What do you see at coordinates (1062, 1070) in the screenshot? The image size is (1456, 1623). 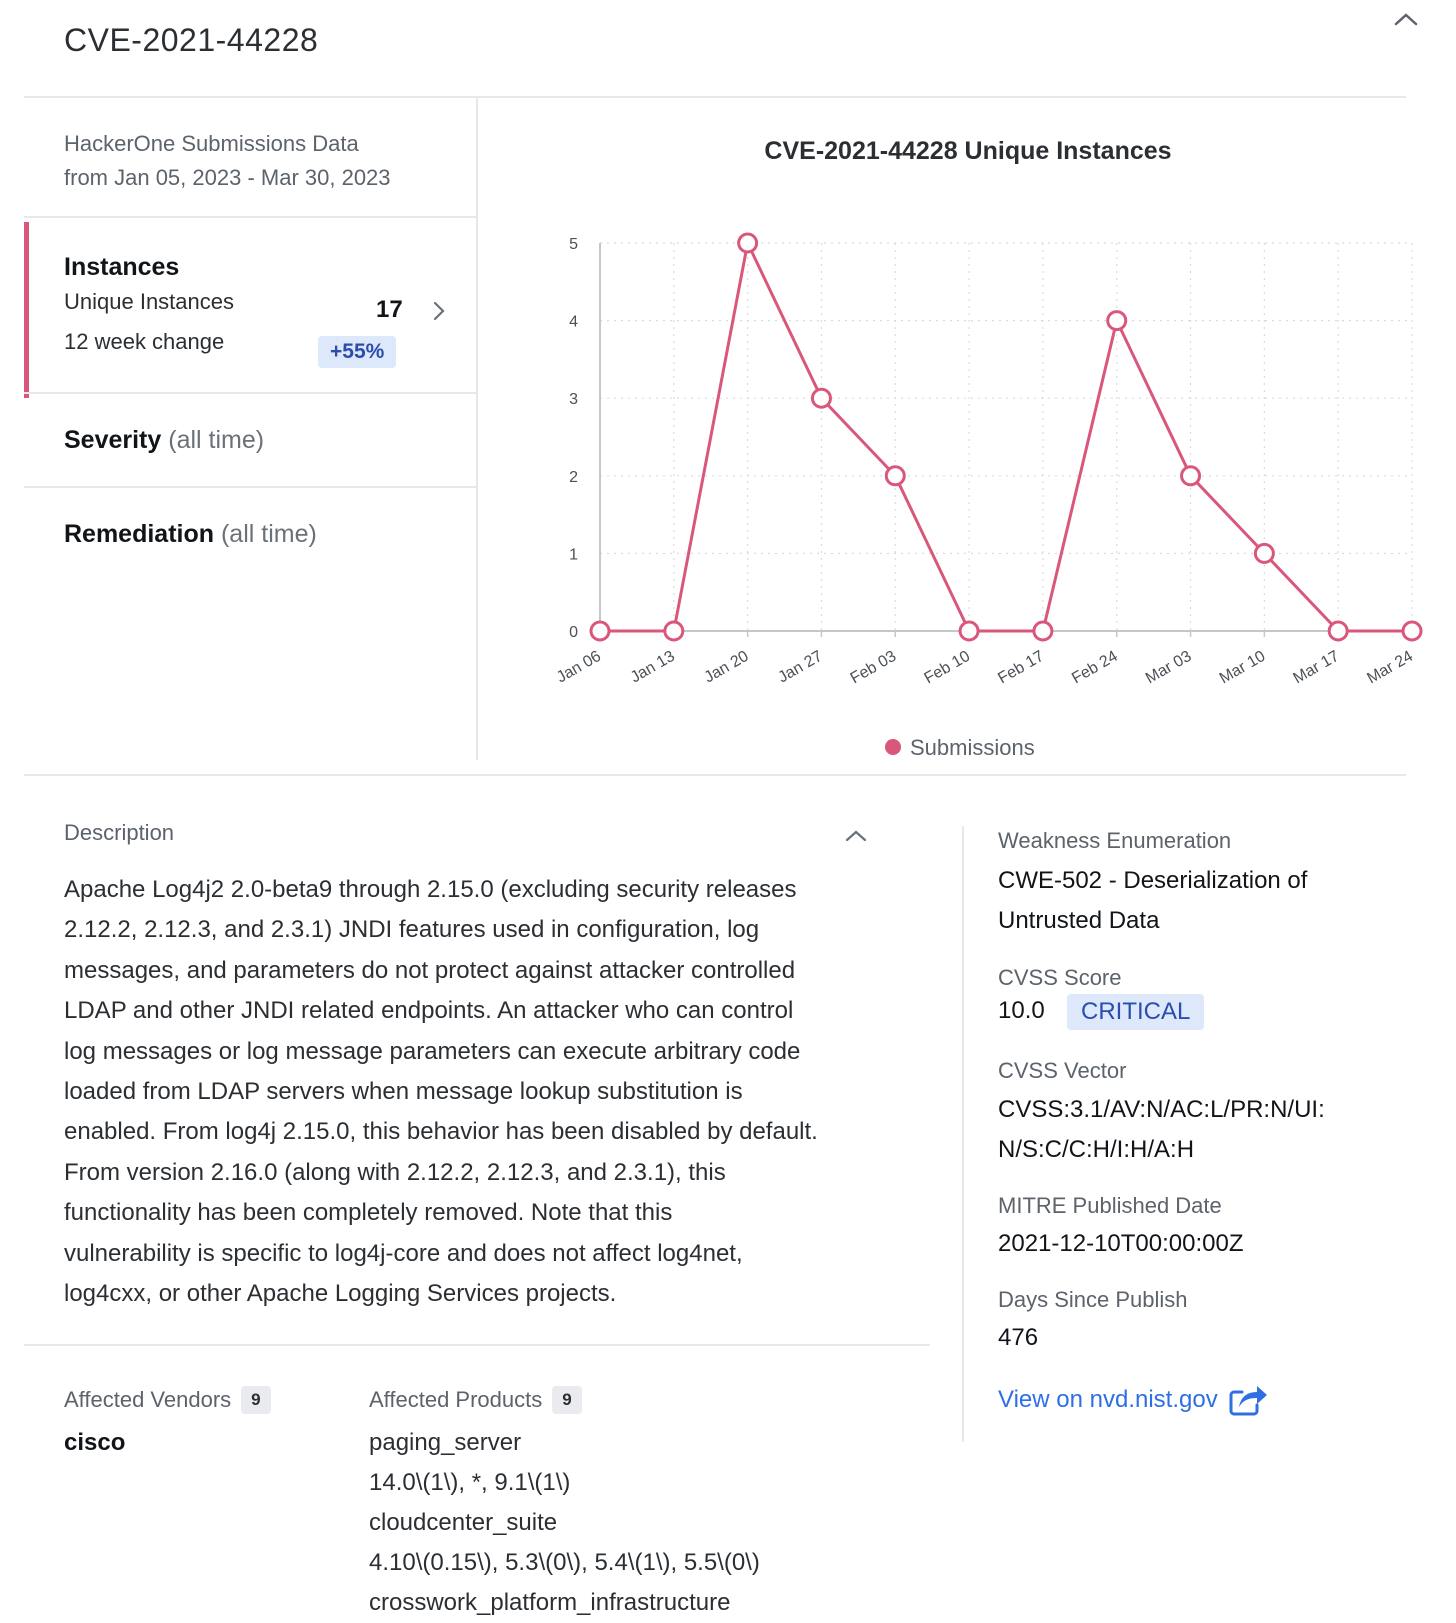 I see `cvss-vector-label: CVSS Vector` at bounding box center [1062, 1070].